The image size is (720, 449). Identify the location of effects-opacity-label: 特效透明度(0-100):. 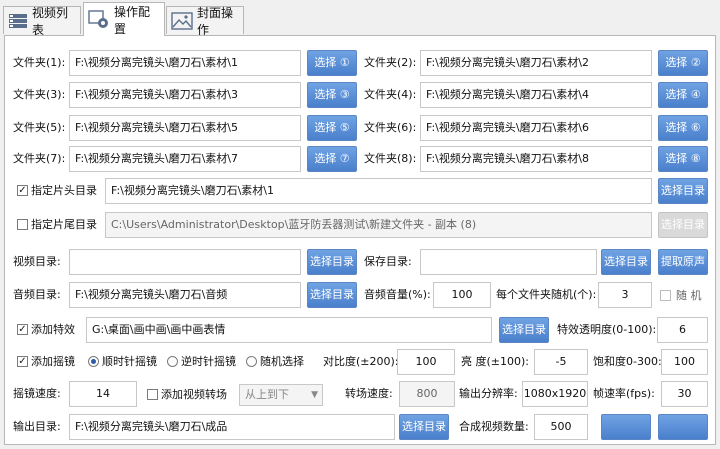
(607, 329).